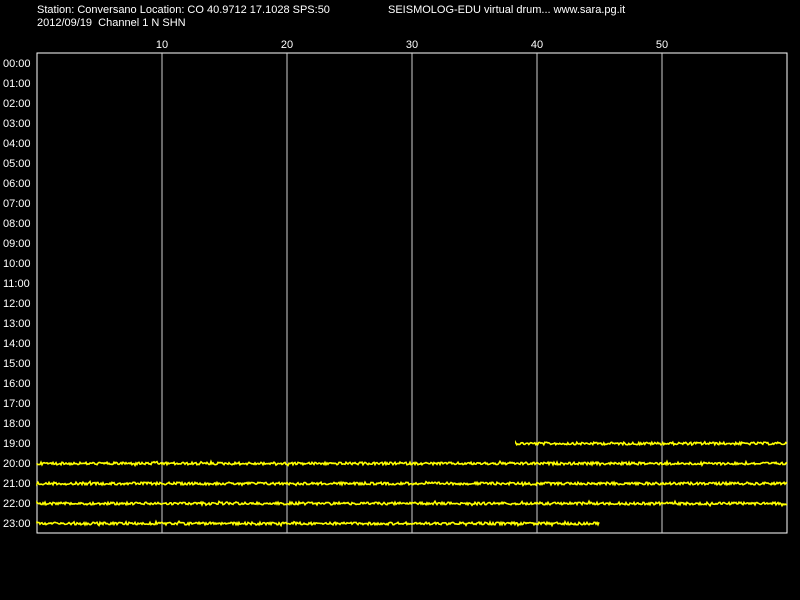 The height and width of the screenshot is (600, 800). I want to click on x-tick-label: 50, so click(662, 45).